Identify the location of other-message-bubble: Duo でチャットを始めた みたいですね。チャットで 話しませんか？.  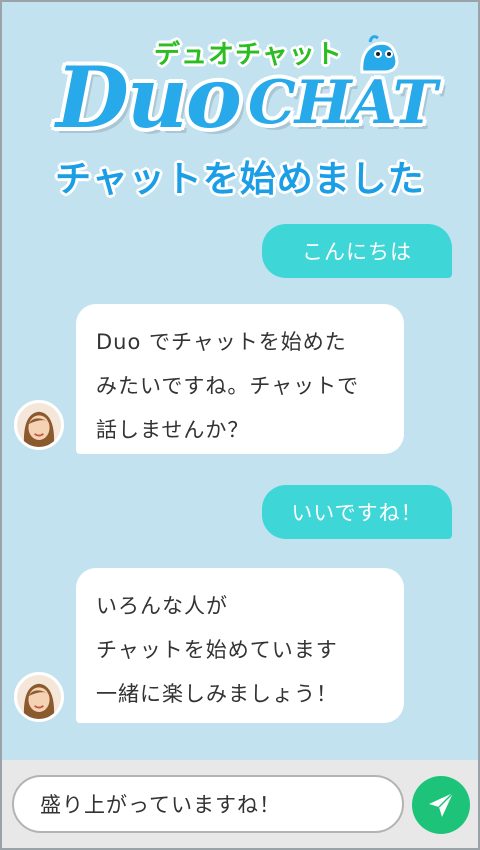
(240, 379).